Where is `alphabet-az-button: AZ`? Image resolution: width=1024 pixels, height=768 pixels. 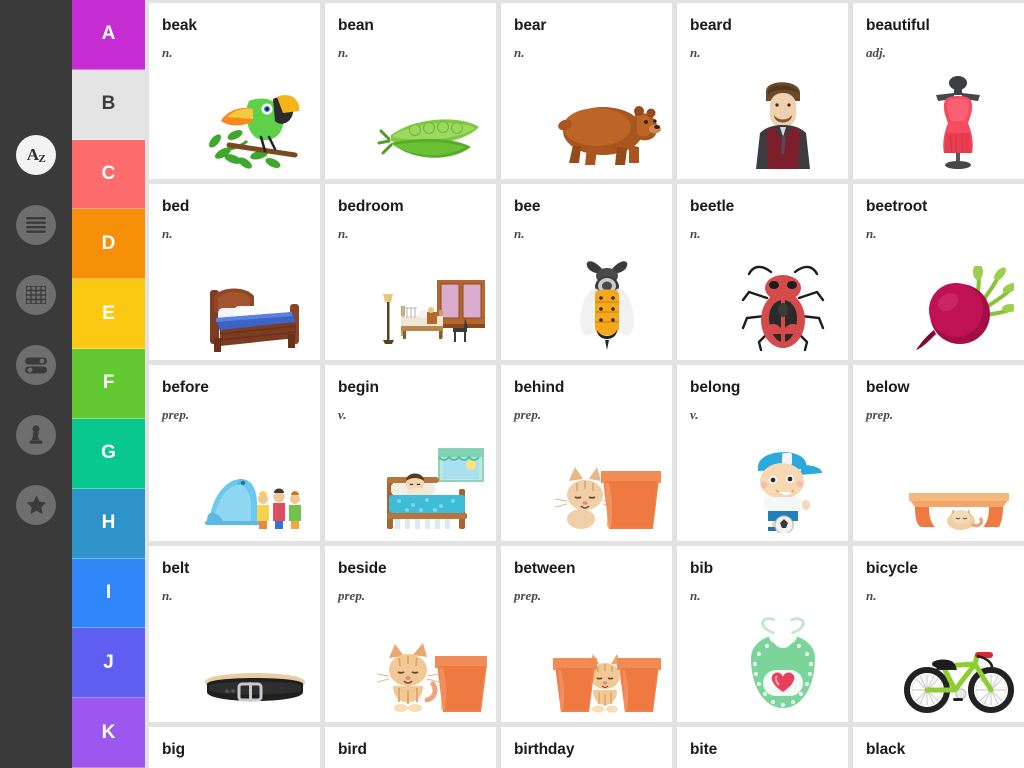 alphabet-az-button: AZ is located at coordinates (36, 155).